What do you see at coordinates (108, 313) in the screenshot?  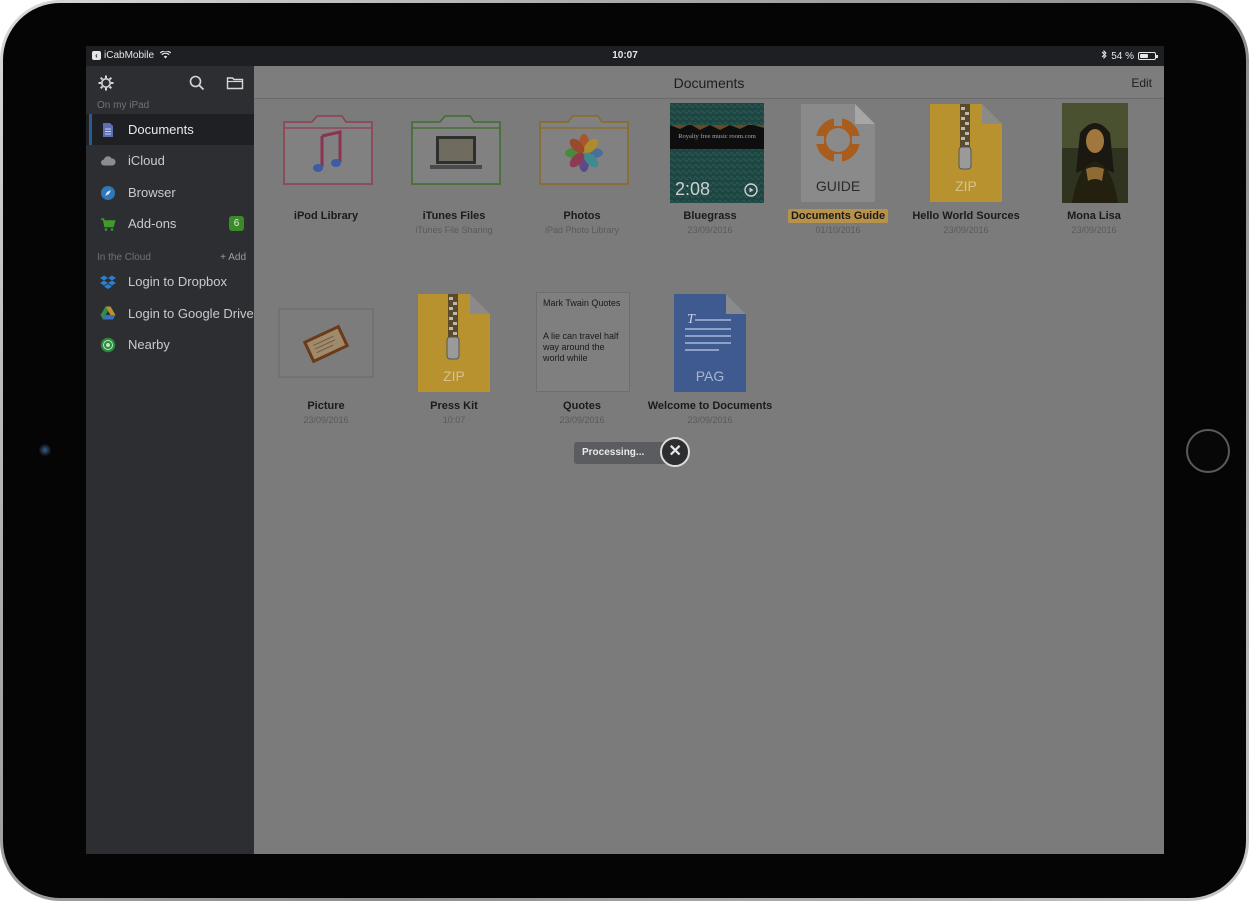 I see `google-drive-icon` at bounding box center [108, 313].